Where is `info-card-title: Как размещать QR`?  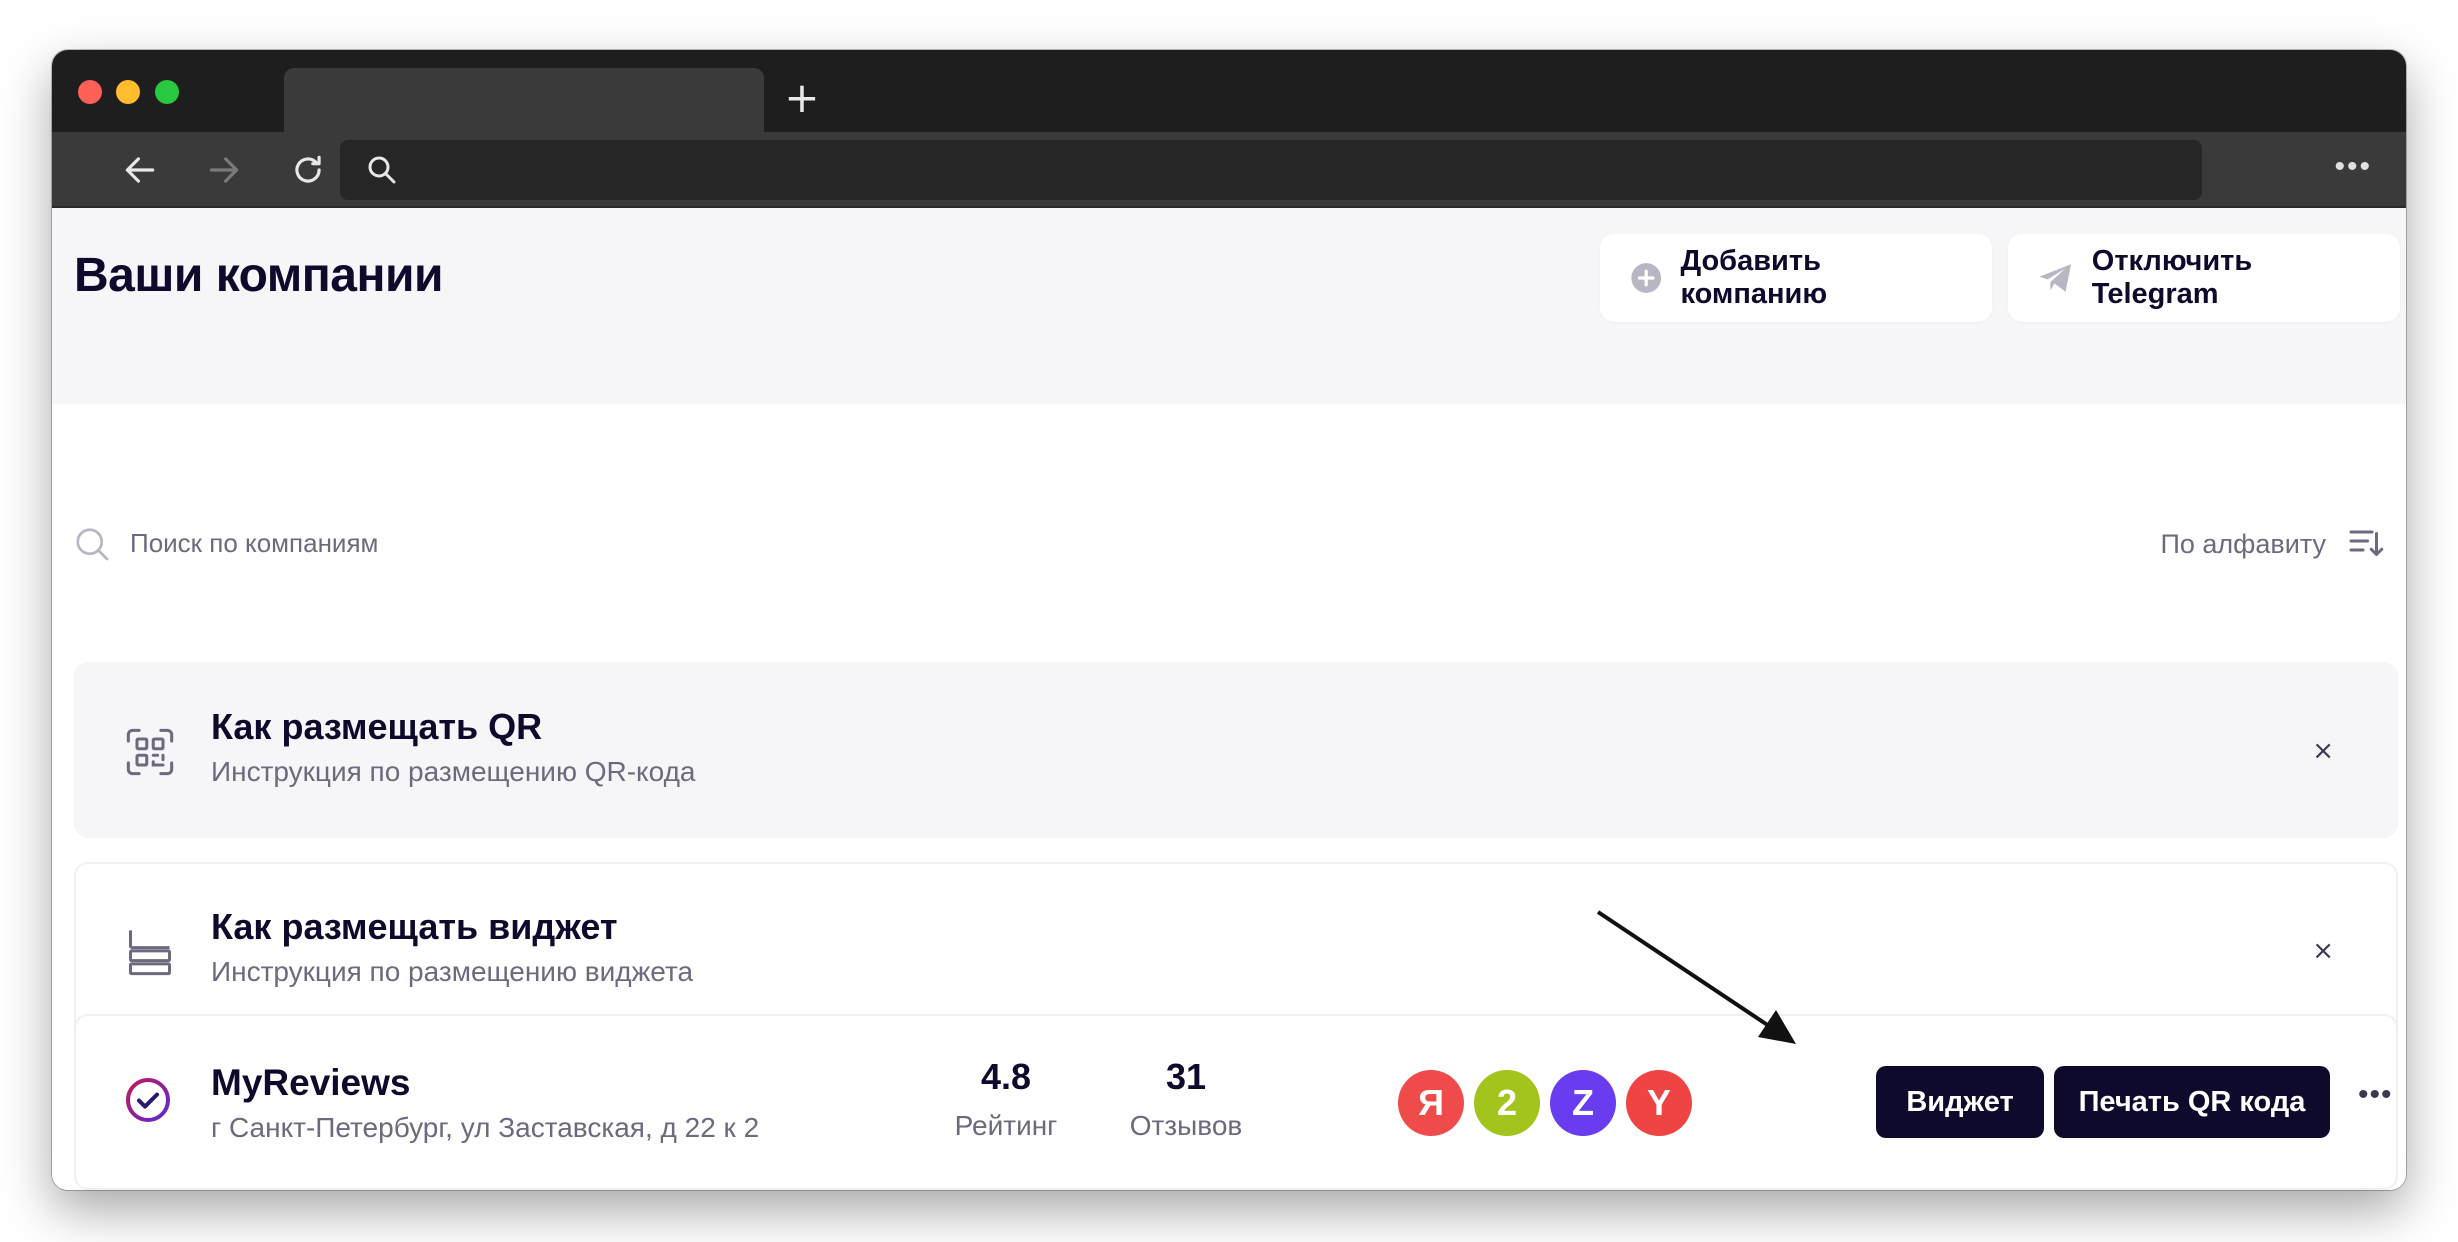
info-card-title: Как размещать QR is located at coordinates (377, 726).